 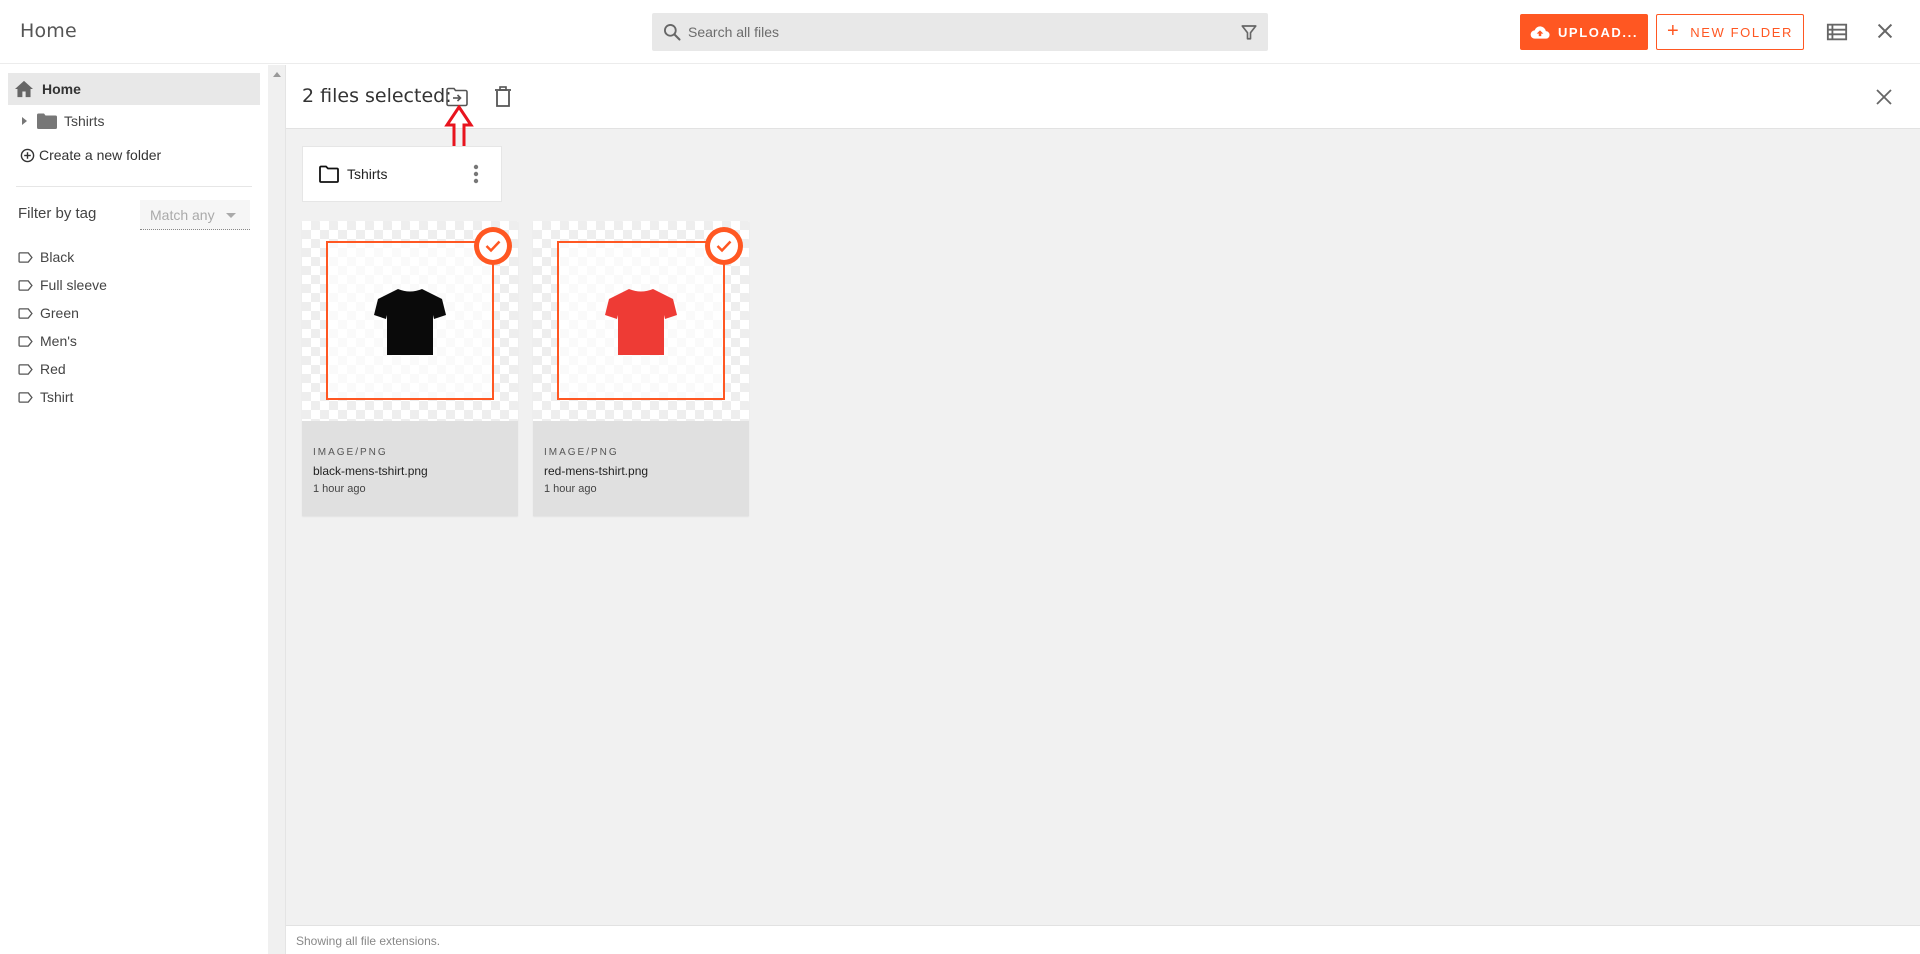 I want to click on match-mode-select: Match any, so click(x=195, y=215).